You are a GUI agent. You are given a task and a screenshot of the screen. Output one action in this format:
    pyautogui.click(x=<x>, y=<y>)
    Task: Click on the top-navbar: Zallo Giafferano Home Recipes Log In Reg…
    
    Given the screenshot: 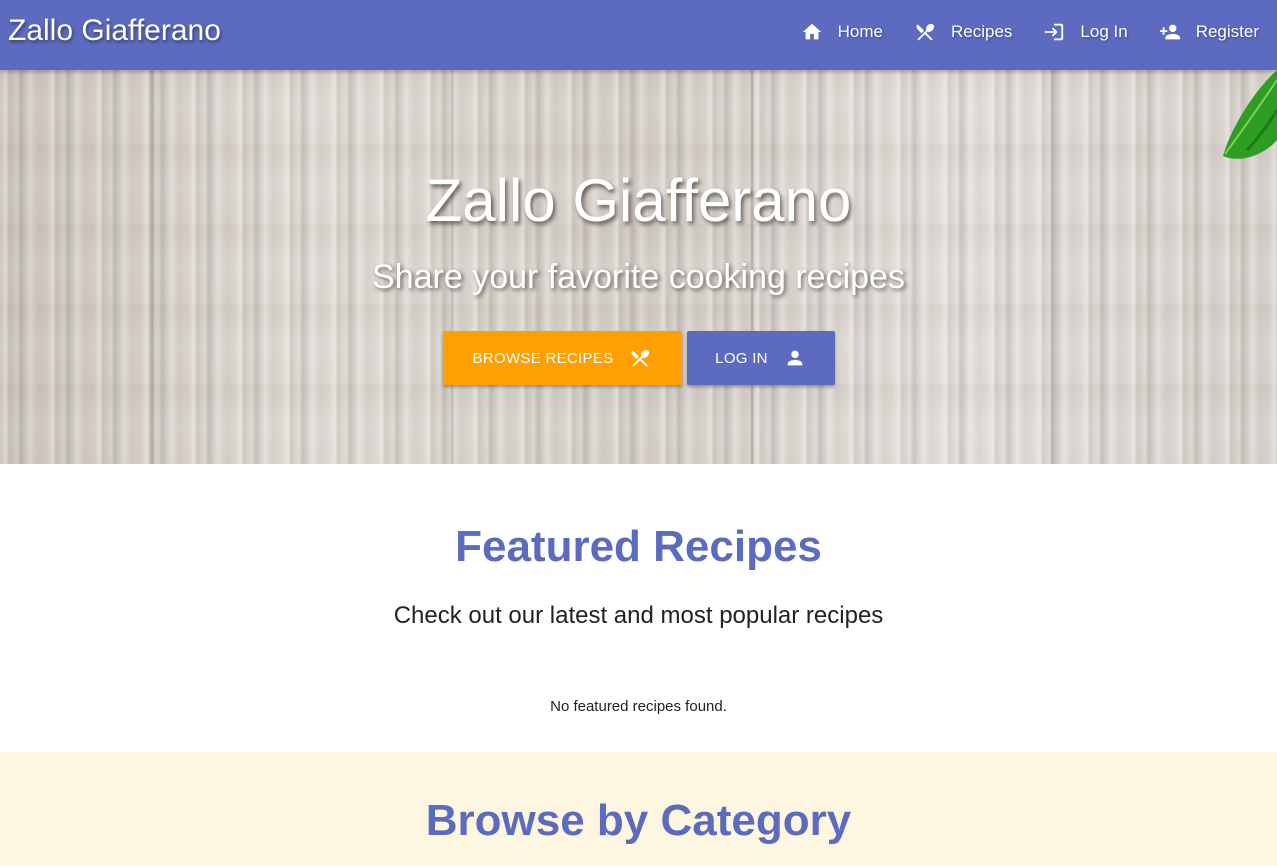 What is the action you would take?
    pyautogui.click(x=638, y=35)
    